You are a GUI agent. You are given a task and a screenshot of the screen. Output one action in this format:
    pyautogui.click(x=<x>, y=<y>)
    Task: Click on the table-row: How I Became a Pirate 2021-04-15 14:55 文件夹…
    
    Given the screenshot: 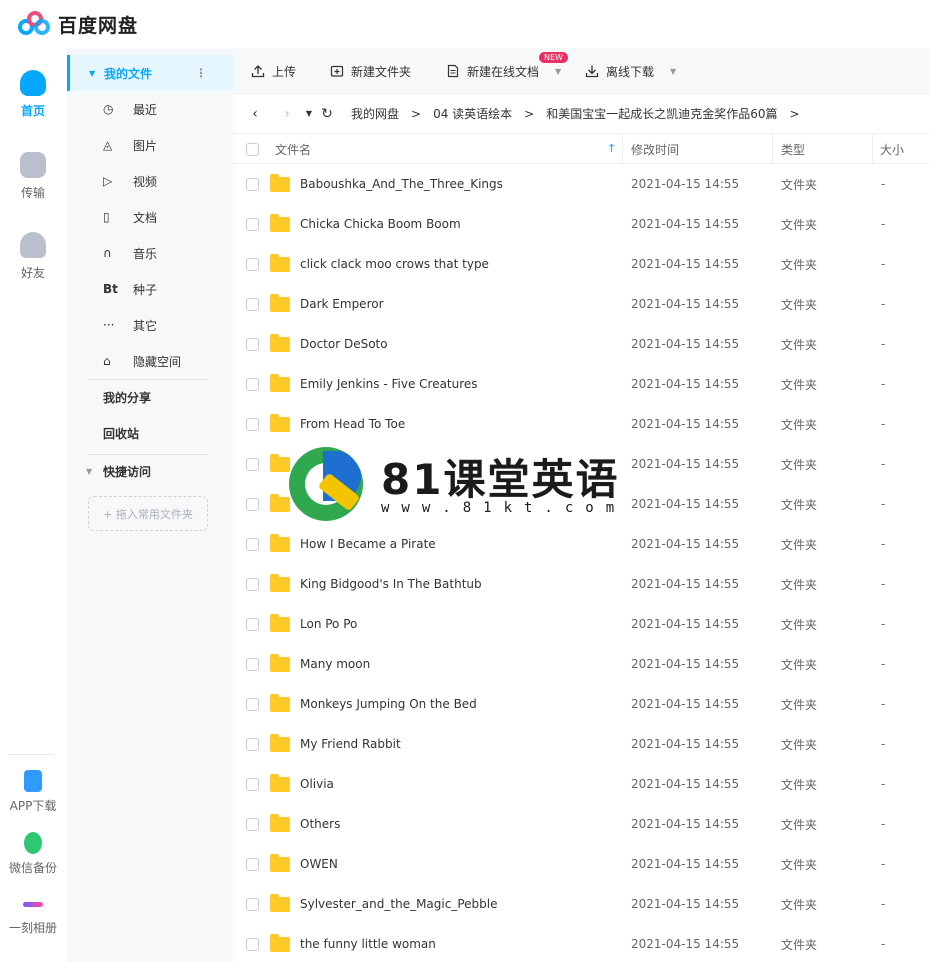 What is the action you would take?
    pyautogui.click(x=581, y=544)
    